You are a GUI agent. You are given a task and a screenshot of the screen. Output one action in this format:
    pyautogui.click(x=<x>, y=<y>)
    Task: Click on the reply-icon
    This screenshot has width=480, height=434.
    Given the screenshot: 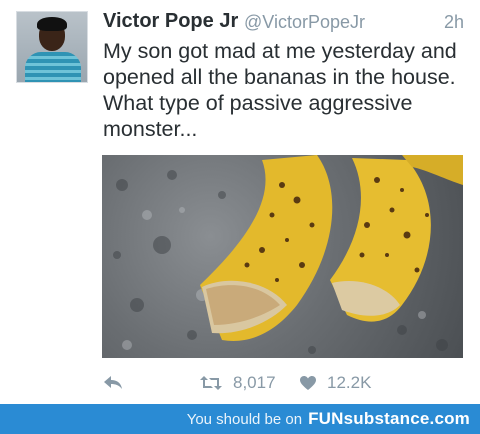 What is the action you would take?
    pyautogui.click(x=113, y=382)
    